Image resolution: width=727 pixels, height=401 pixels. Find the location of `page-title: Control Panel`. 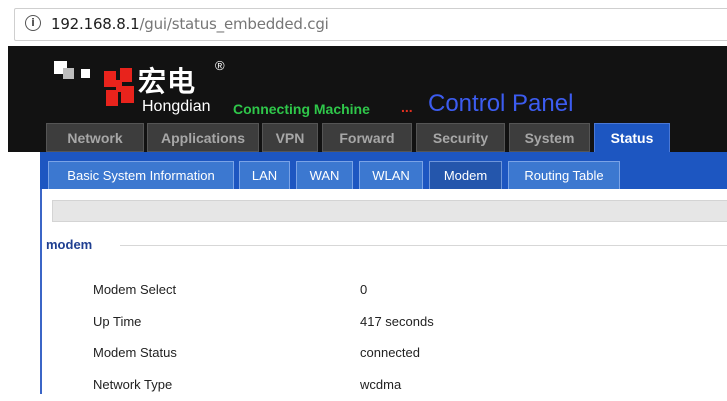

page-title: Control Panel is located at coordinates (501, 103).